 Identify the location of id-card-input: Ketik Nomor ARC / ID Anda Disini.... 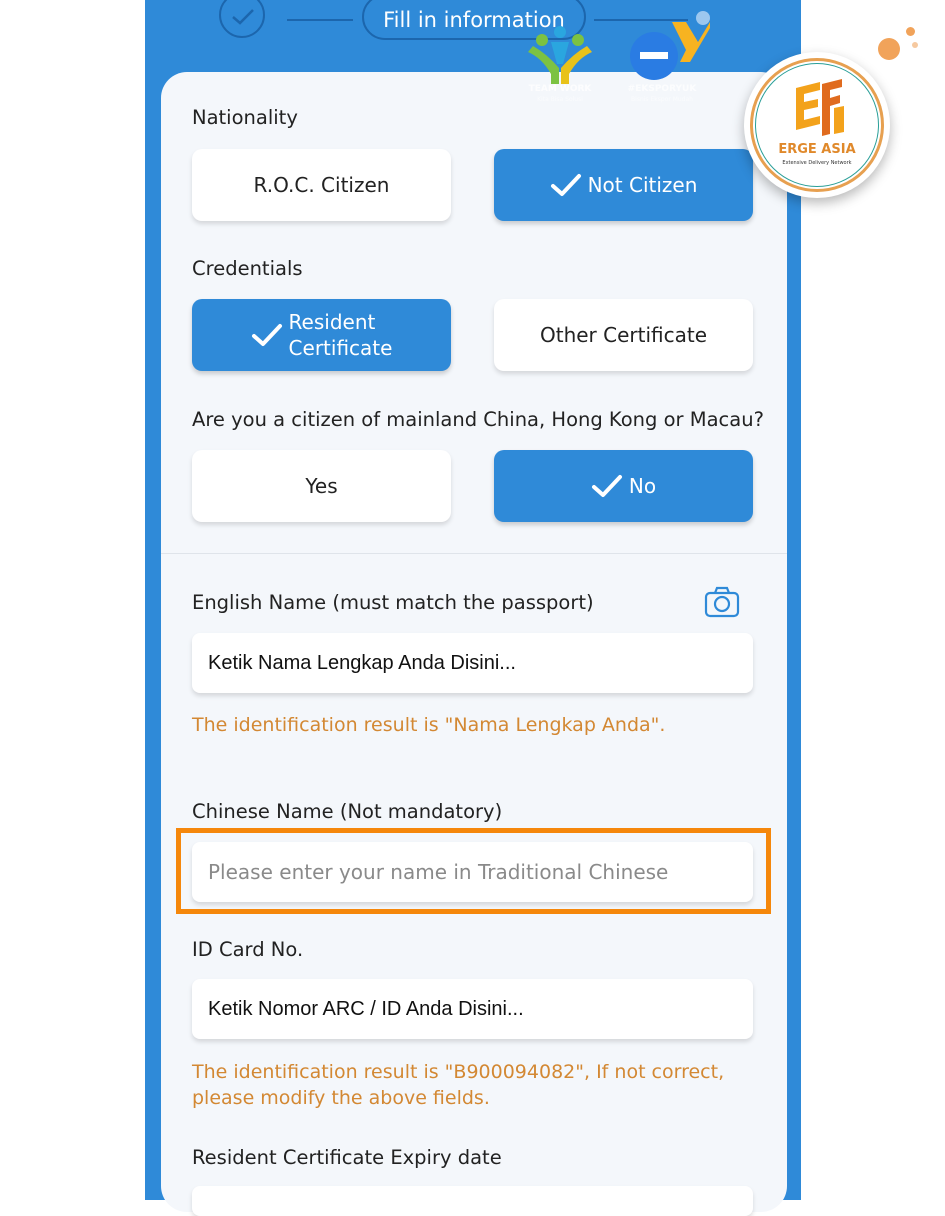
(472, 1009).